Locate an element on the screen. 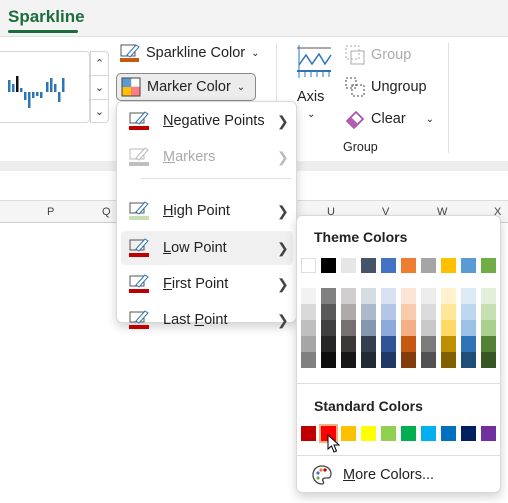 Image resolution: width=508 pixels, height=503 pixels. gallery-down-button: ⌄ is located at coordinates (99, 88).